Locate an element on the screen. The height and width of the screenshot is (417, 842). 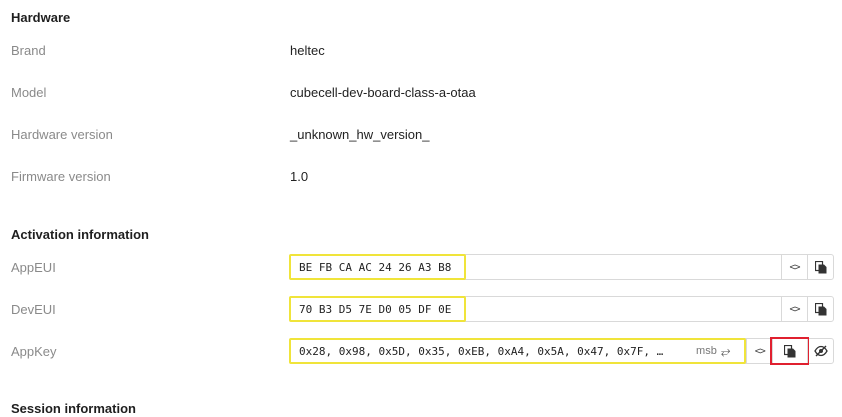
deveui-toggle-format-button: <> is located at coordinates (794, 309).